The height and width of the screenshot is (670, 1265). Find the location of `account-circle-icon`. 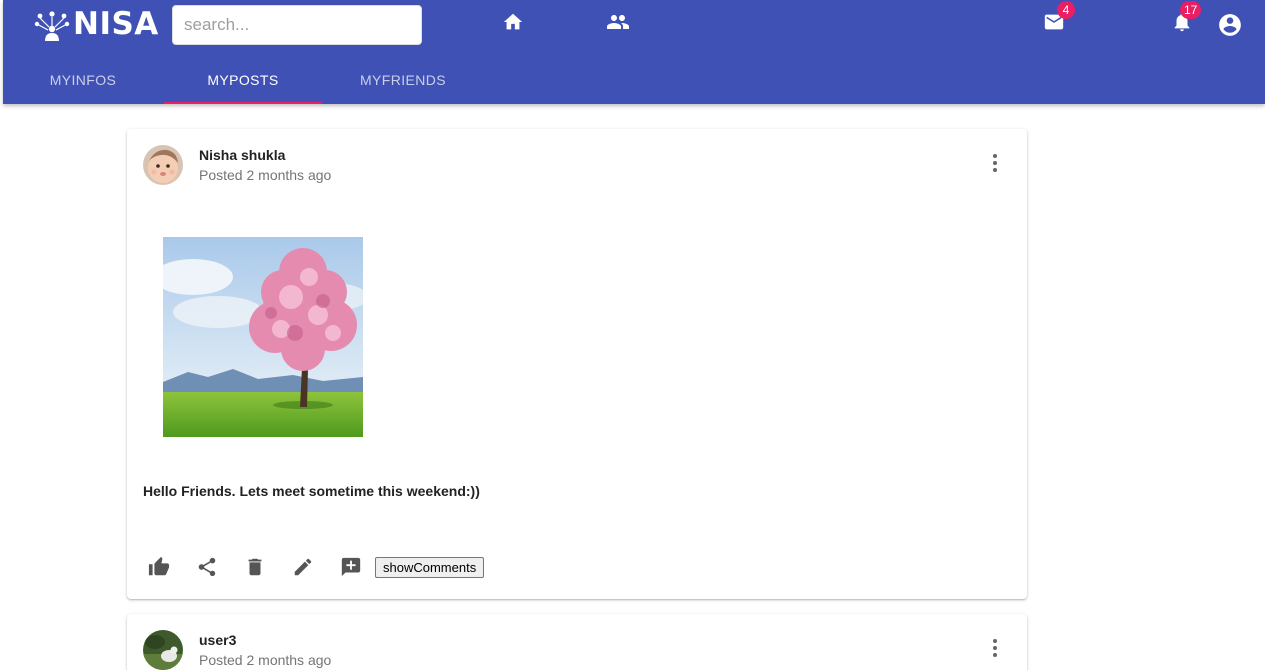

account-circle-icon is located at coordinates (1230, 25).